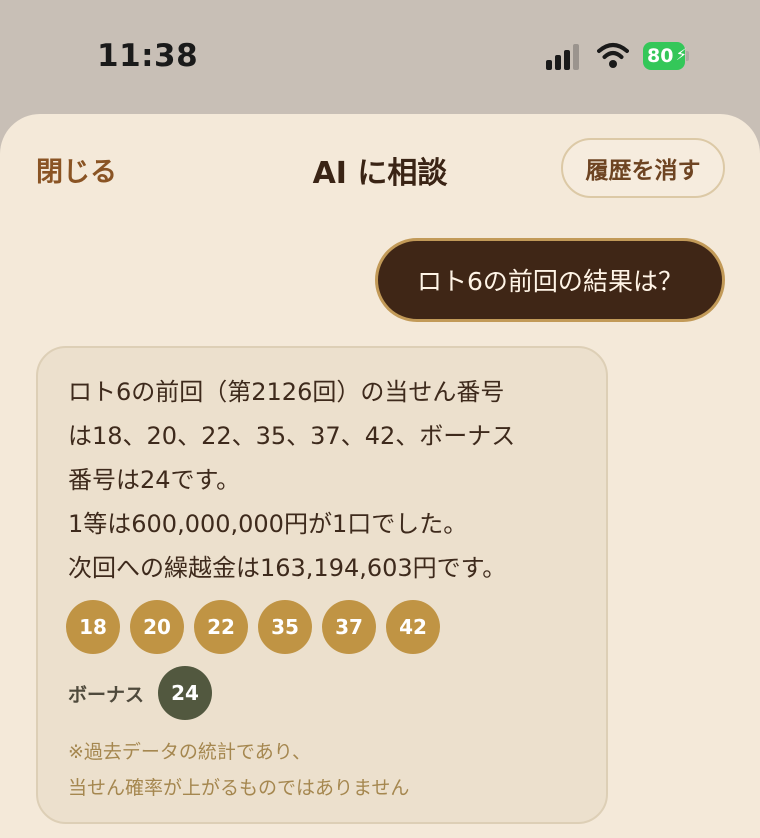 This screenshot has height=838, width=760. What do you see at coordinates (328, 770) in the screenshot?
I see `disclaimer: ※過去データの統計であり、 当せん確率が上がるものではありません` at bounding box center [328, 770].